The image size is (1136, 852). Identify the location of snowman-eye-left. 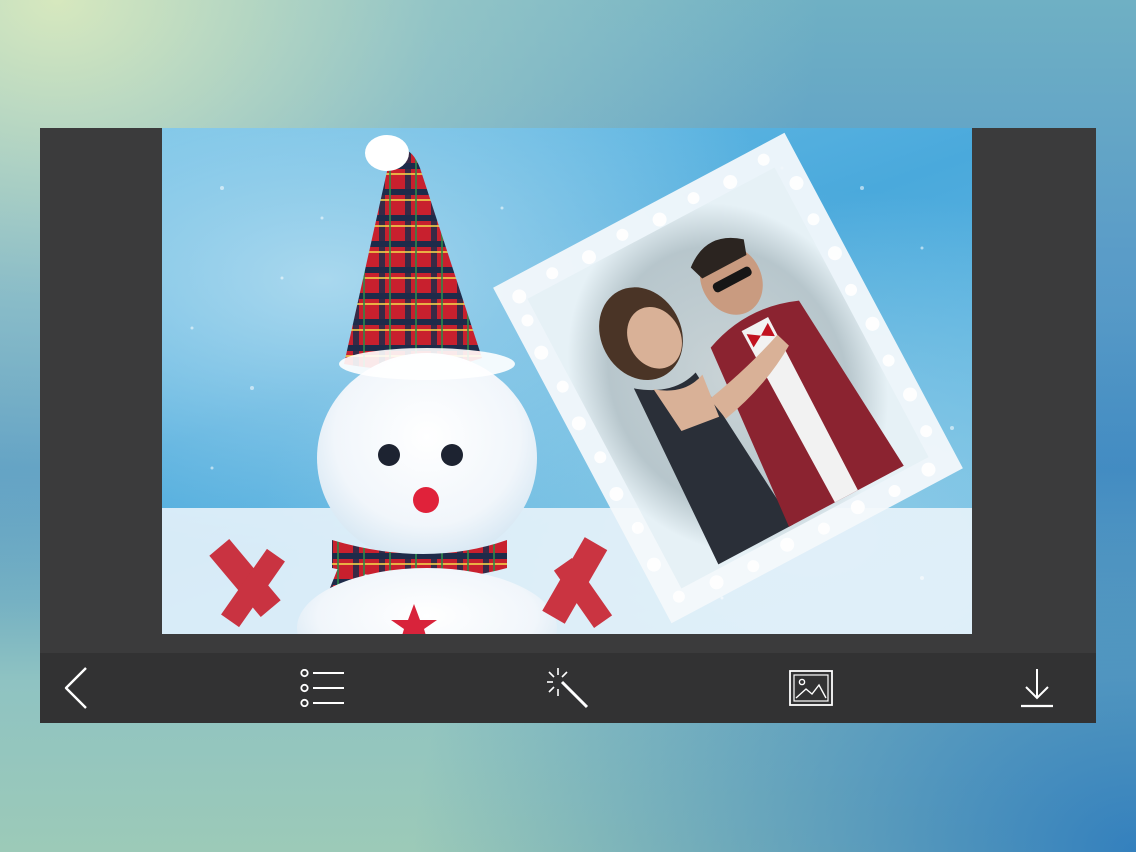
(389, 455).